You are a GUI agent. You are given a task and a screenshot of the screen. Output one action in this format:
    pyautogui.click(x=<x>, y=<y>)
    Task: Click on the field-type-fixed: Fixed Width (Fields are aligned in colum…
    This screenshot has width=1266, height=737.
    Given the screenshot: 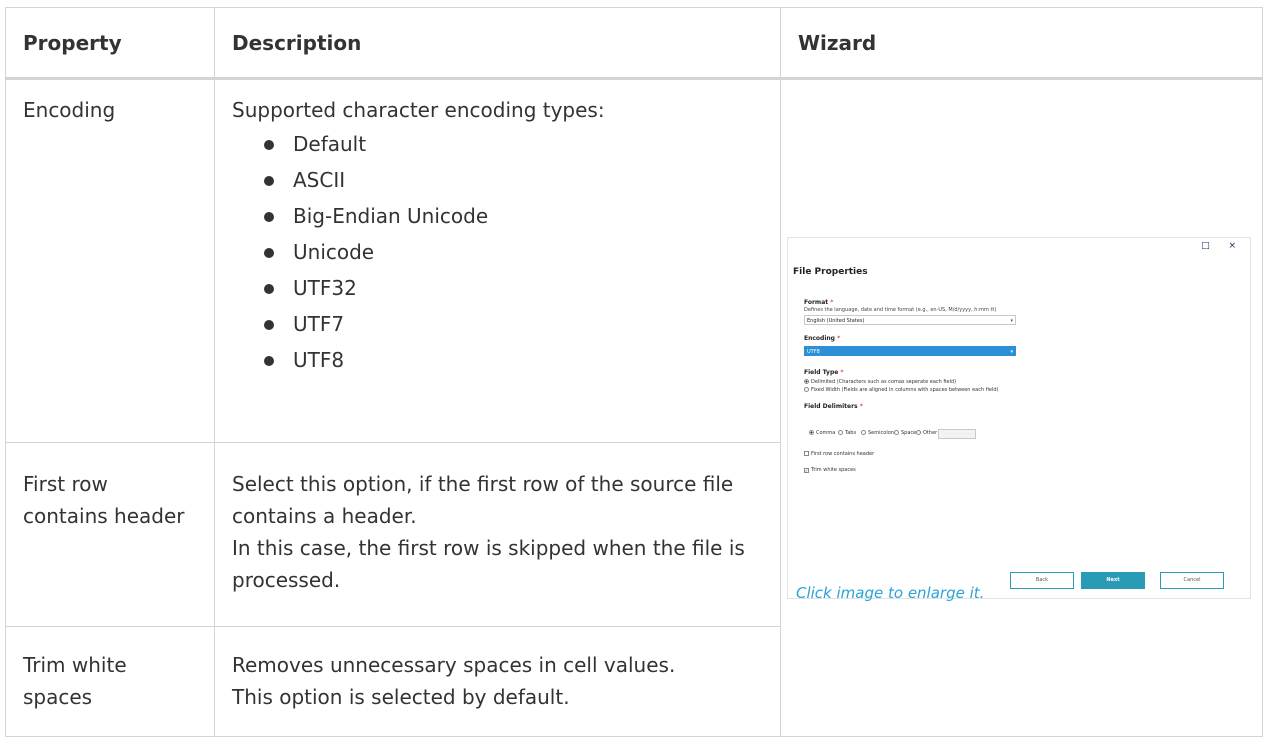 What is the action you would take?
    pyautogui.click(x=901, y=390)
    